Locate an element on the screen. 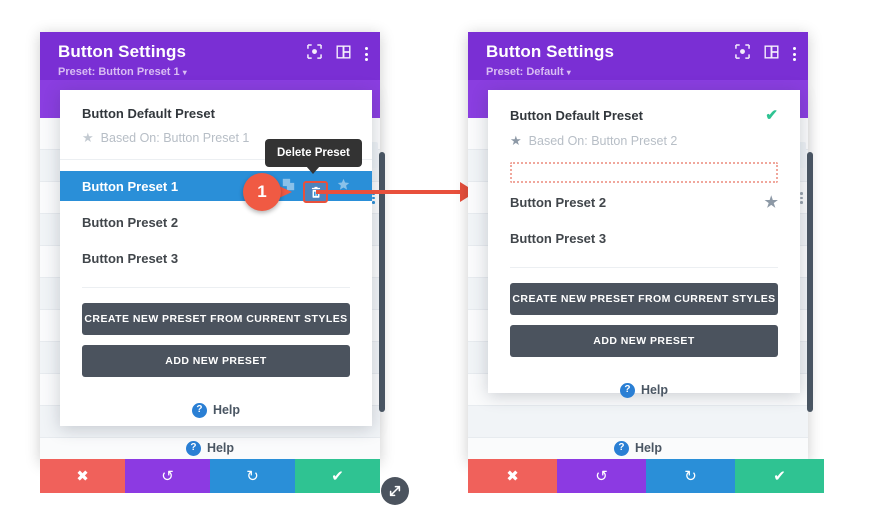 The image size is (880, 524). list-item: Button Preset 2 ★ is located at coordinates (644, 202).